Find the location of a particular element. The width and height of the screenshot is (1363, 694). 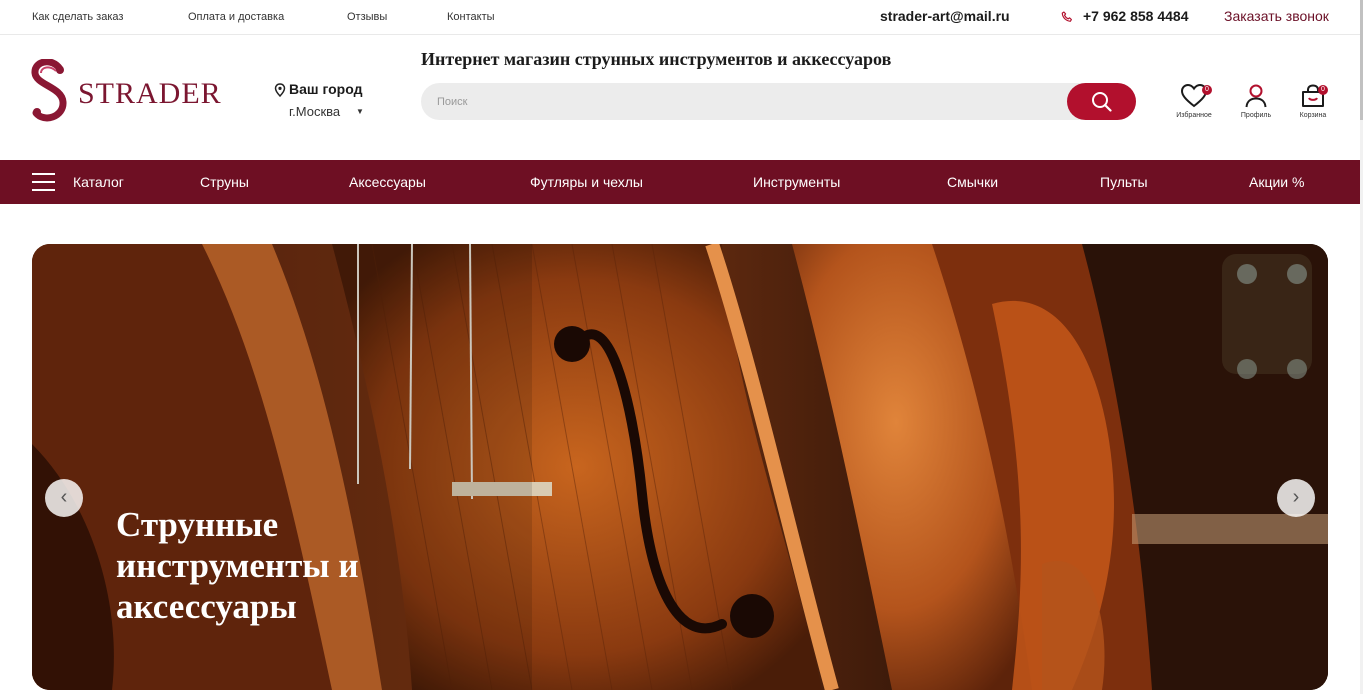

search-input is located at coordinates (737, 102).